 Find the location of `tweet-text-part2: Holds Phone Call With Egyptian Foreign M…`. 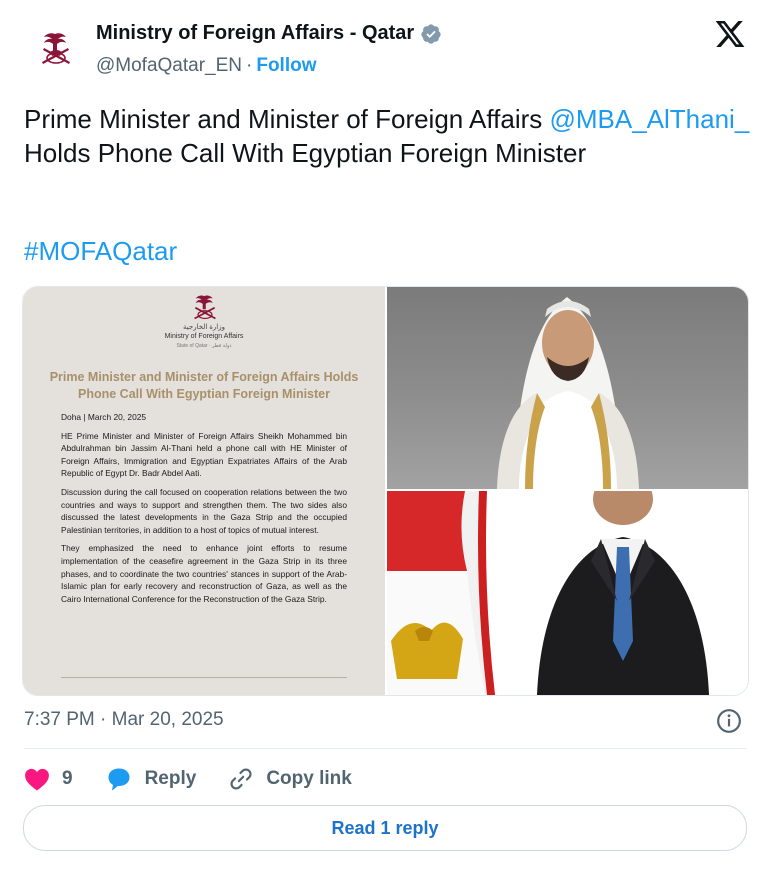

tweet-text-part2: Holds Phone Call With Egyptian Foreign M… is located at coordinates (305, 153).